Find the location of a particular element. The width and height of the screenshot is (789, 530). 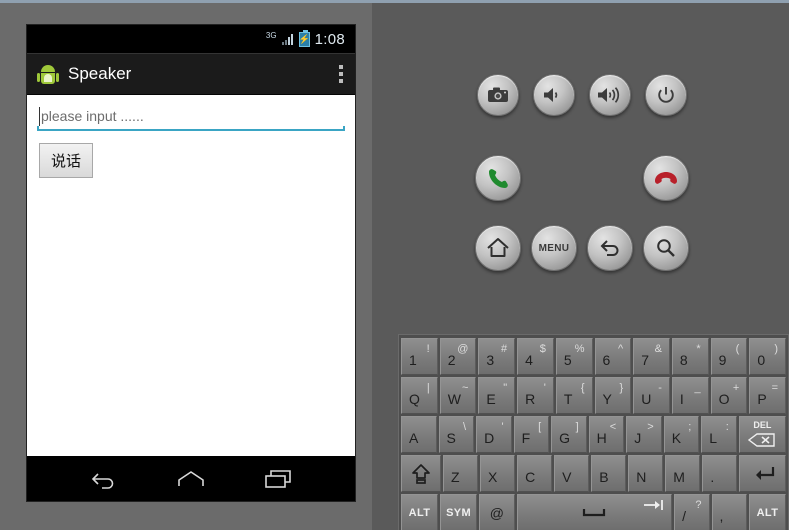

key-y: Y} is located at coordinates (613, 395).